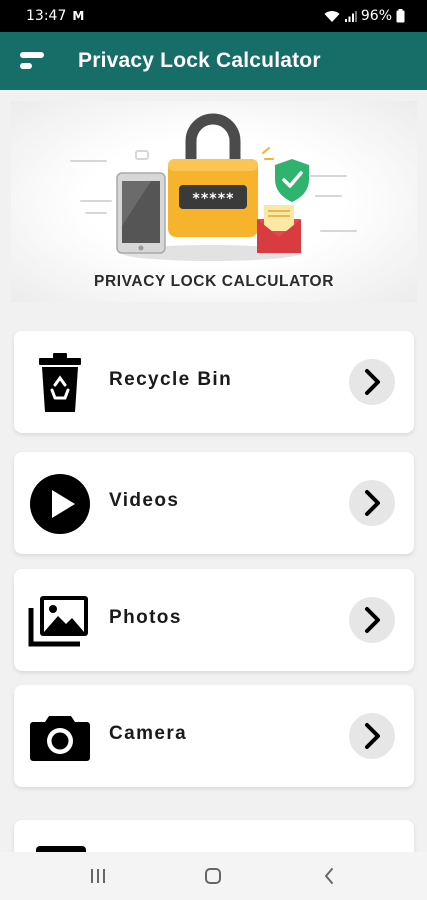 This screenshot has height=900, width=427. What do you see at coordinates (171, 379) in the screenshot?
I see `recycle-bin-label: Recycle Bin` at bounding box center [171, 379].